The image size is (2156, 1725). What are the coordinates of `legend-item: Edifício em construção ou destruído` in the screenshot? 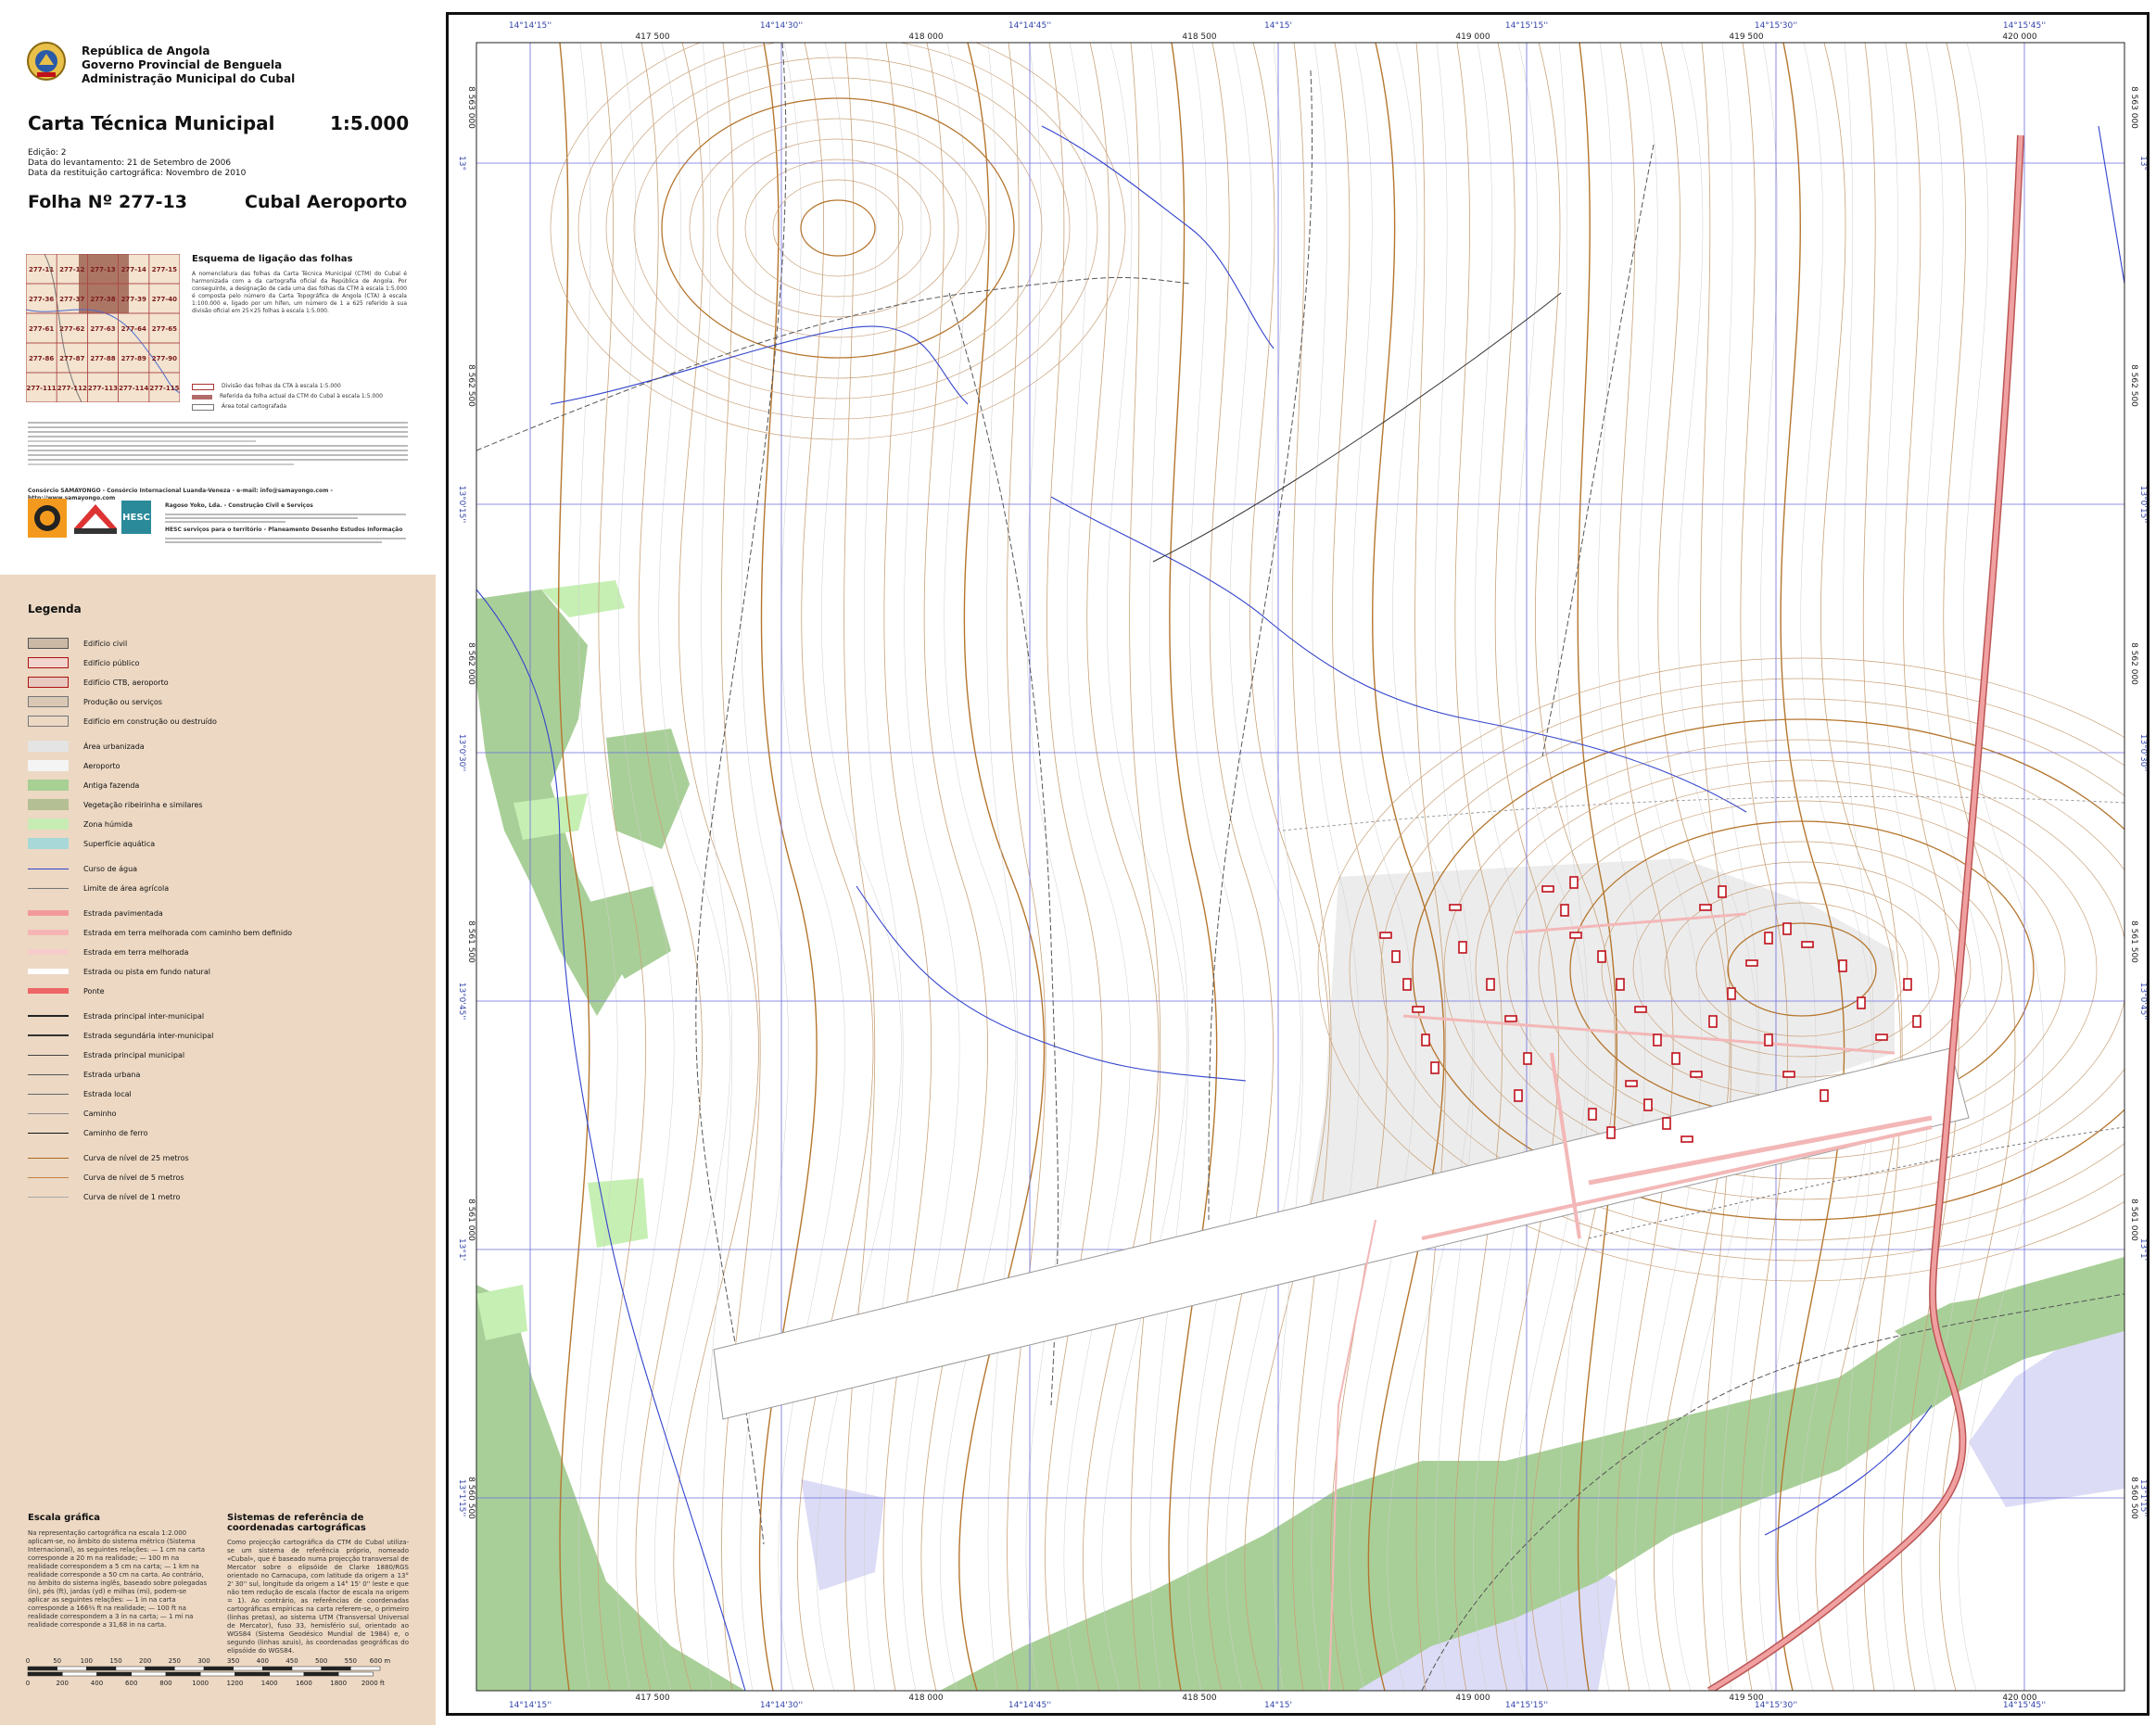 It's located at (123, 722).